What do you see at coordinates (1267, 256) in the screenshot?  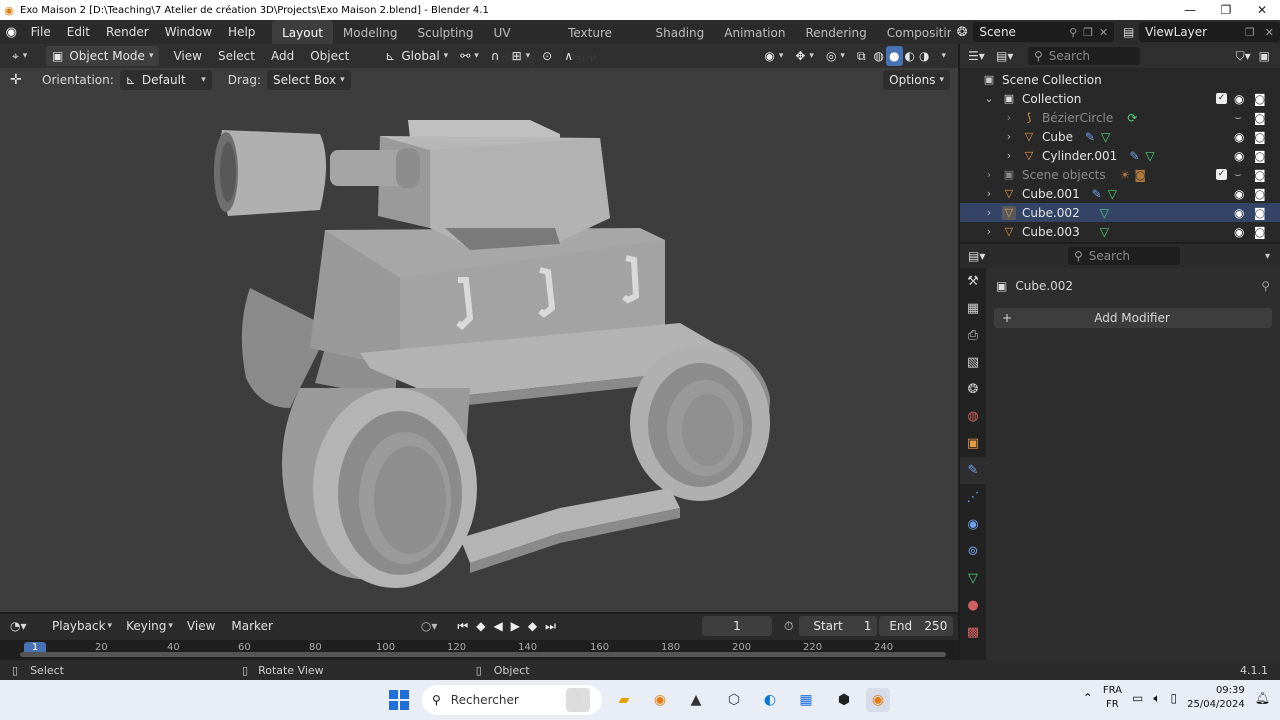 I see `chevron-down-icon: ▾` at bounding box center [1267, 256].